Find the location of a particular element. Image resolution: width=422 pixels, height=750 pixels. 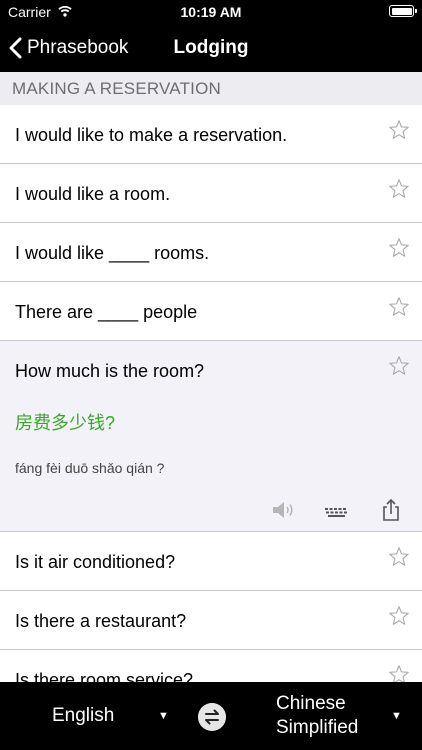

speaker-icon is located at coordinates (283, 510).